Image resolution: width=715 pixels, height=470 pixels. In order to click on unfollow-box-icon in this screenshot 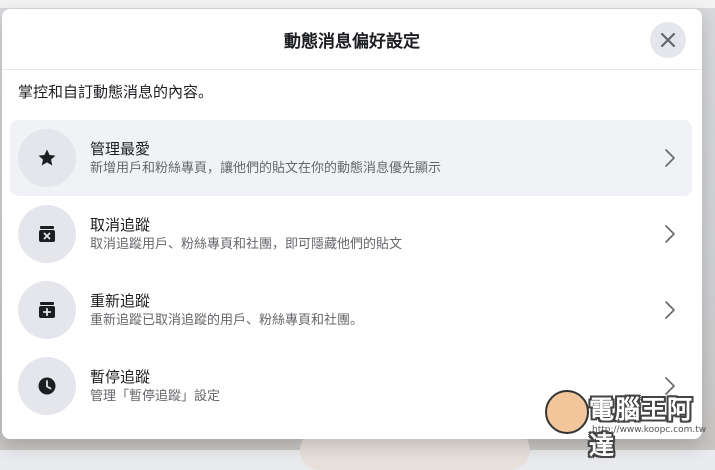, I will do `click(47, 234)`.